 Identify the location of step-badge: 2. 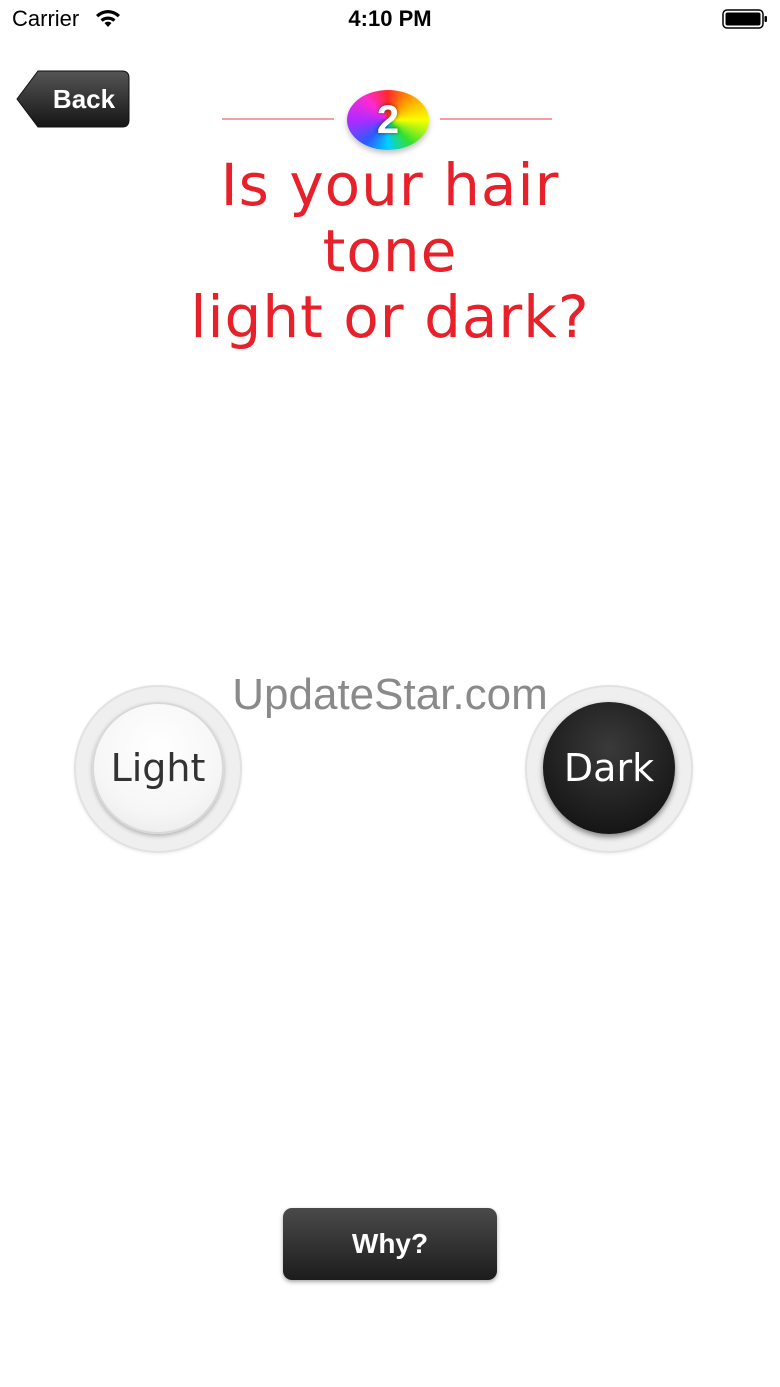
(388, 120).